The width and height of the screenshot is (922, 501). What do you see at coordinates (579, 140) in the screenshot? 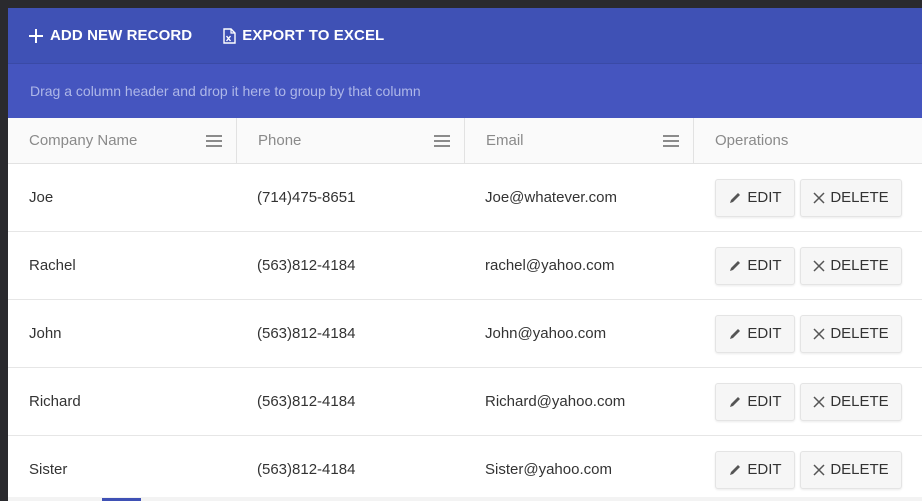
I see `column-header-email: Email` at bounding box center [579, 140].